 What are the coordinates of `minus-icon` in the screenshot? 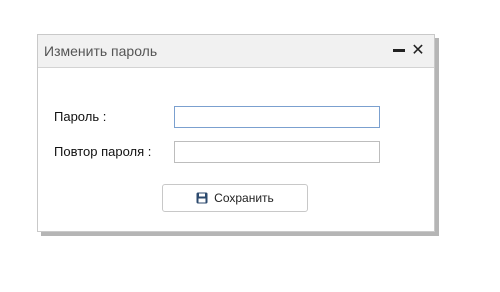 It's located at (399, 51).